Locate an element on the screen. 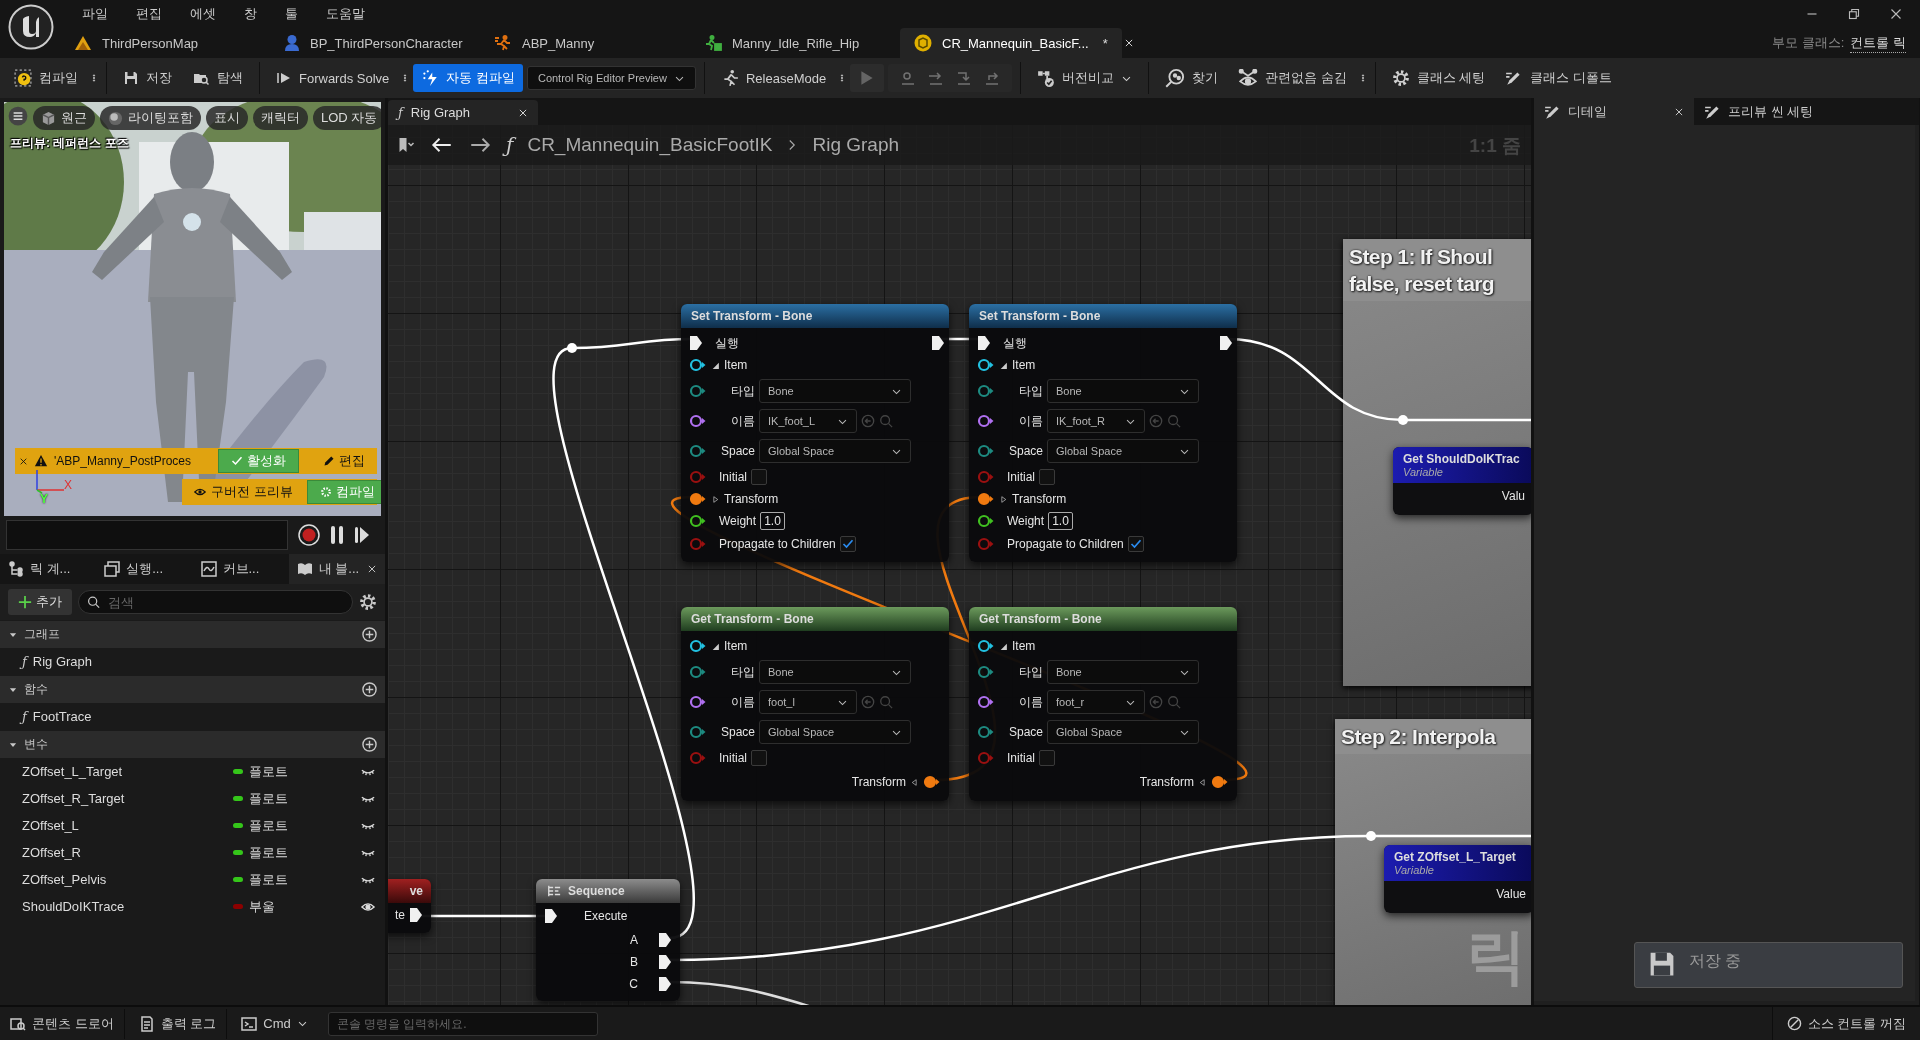 This screenshot has width=1920, height=1040. step-out-icon is located at coordinates (992, 78).